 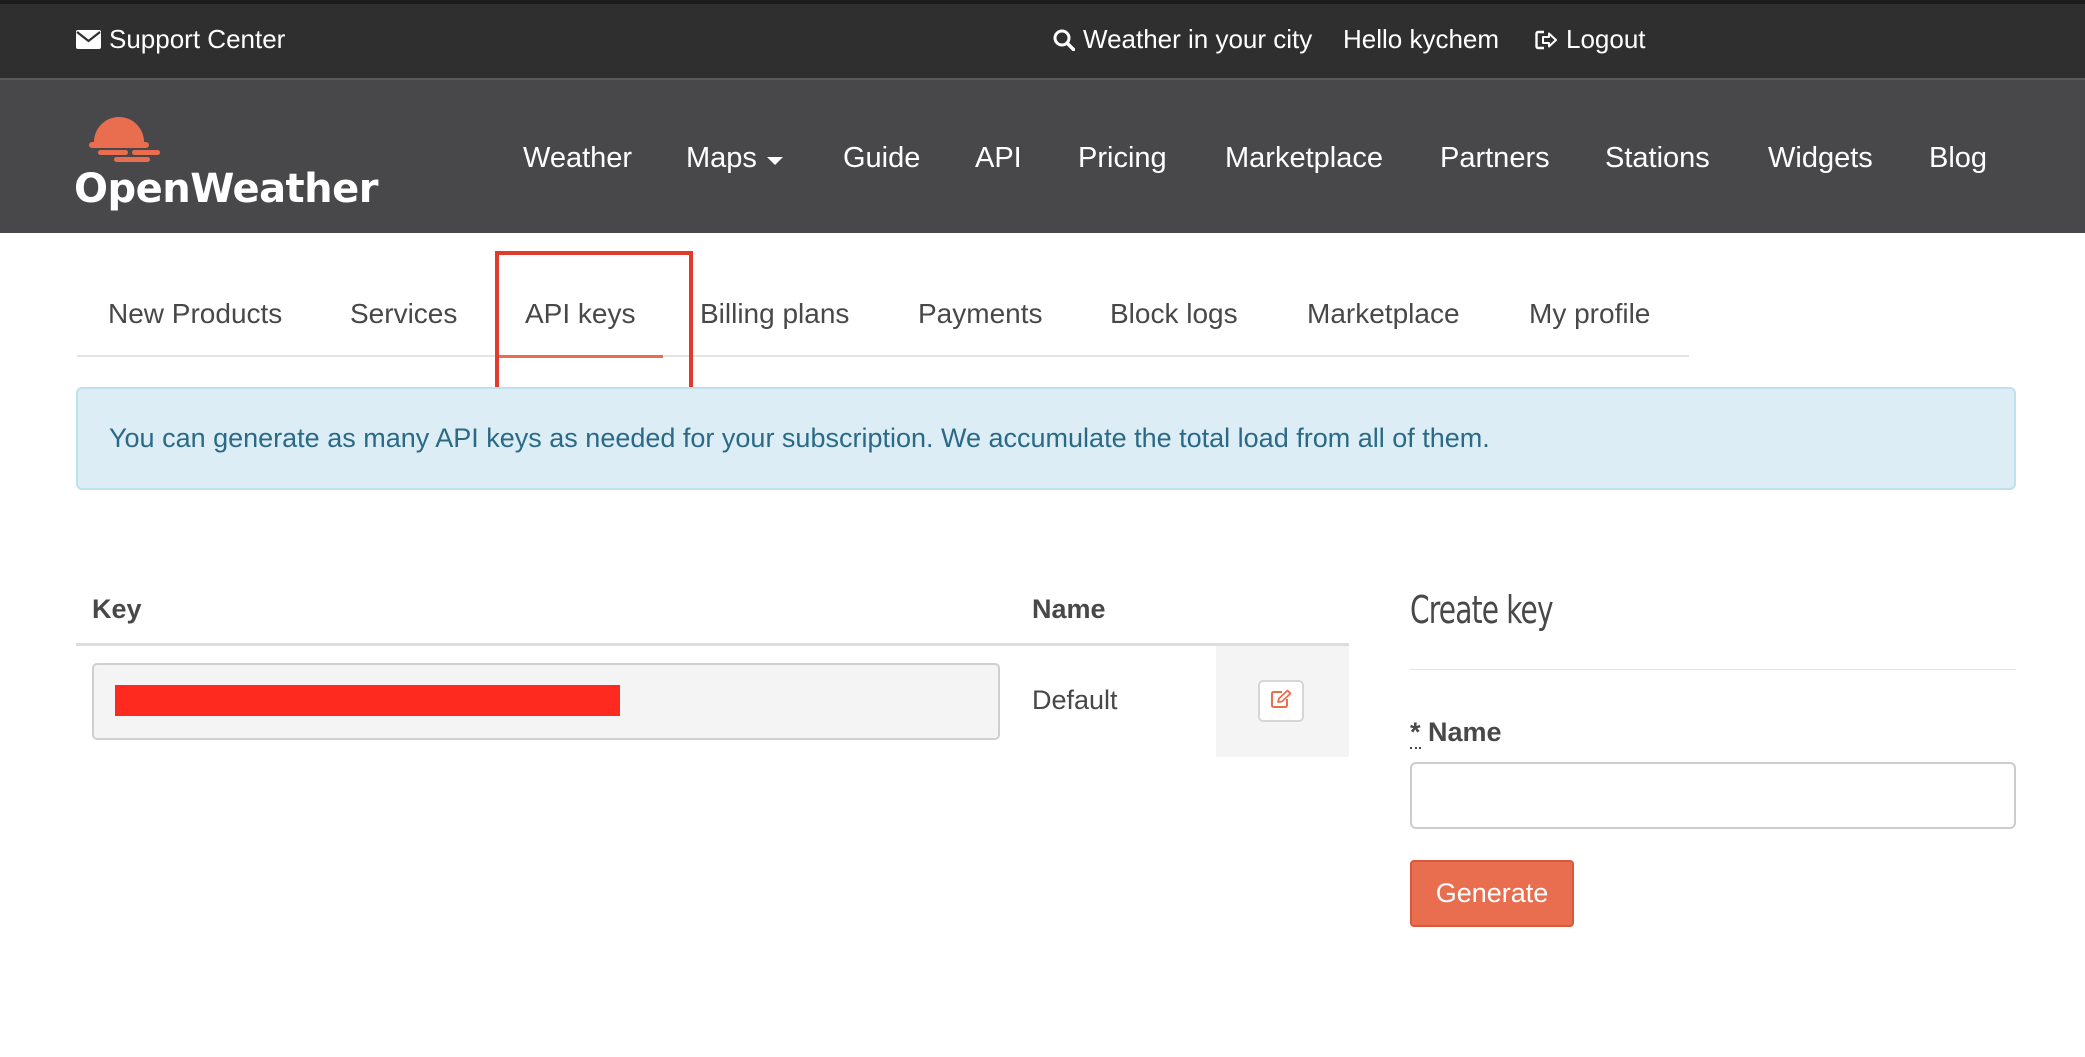 I want to click on nav-blog: Blog, so click(x=1958, y=158).